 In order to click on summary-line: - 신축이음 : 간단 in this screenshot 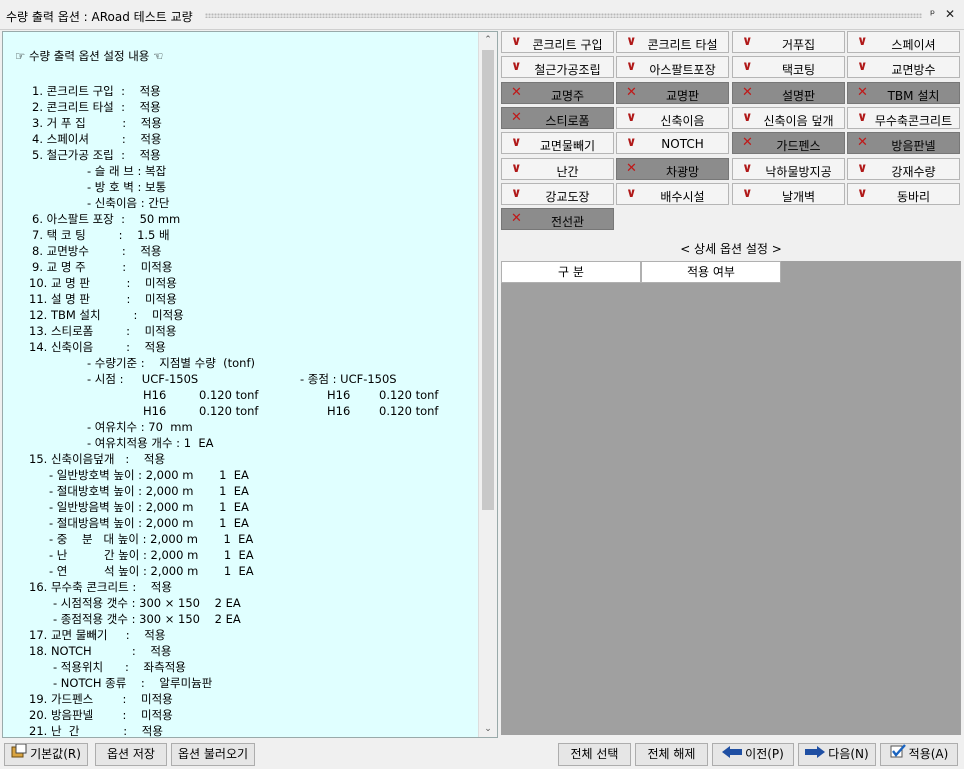, I will do `click(128, 203)`.